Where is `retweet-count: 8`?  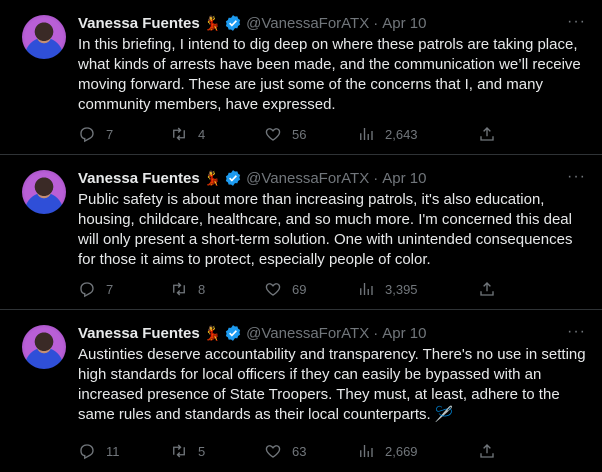 retweet-count: 8 is located at coordinates (202, 289).